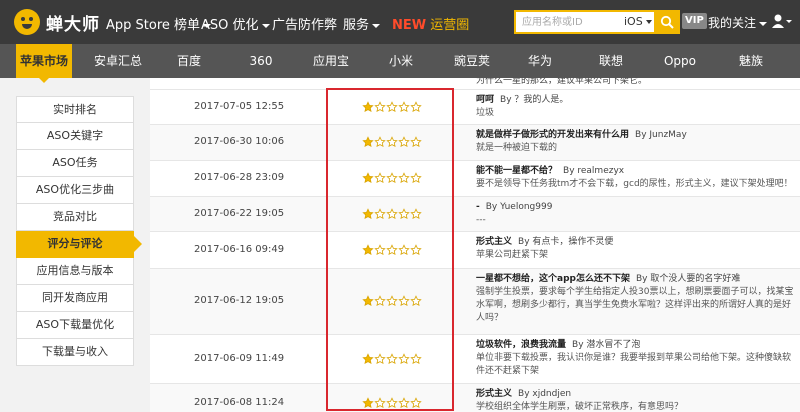  I want to click on review-date: 2017-07-05 12:55, so click(239, 106).